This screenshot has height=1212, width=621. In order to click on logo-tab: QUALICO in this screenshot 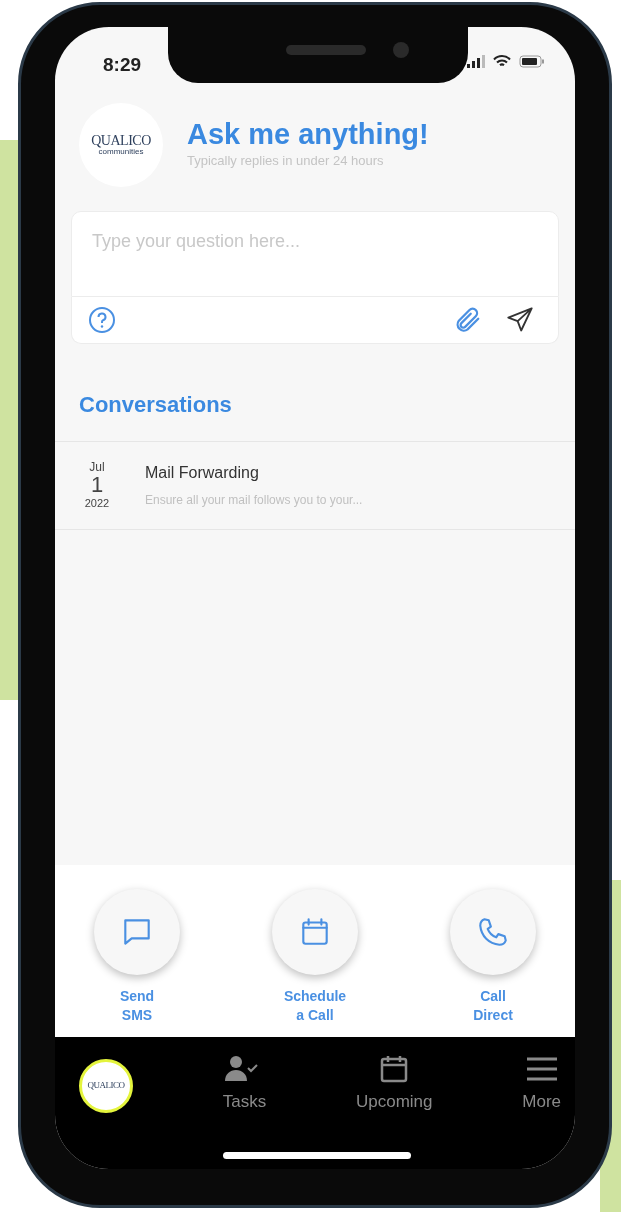, I will do `click(106, 1086)`.